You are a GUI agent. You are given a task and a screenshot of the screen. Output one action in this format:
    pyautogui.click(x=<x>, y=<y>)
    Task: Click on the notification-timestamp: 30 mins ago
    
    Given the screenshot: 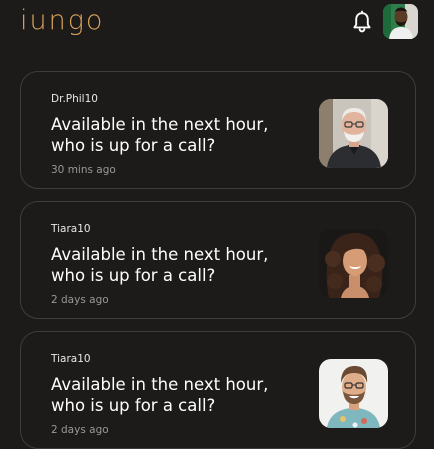 What is the action you would take?
    pyautogui.click(x=83, y=170)
    